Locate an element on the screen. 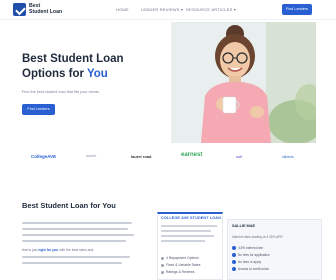 The width and height of the screenshot is (336, 280). hero-title: Best Student Loan Options for You is located at coordinates (87, 67).